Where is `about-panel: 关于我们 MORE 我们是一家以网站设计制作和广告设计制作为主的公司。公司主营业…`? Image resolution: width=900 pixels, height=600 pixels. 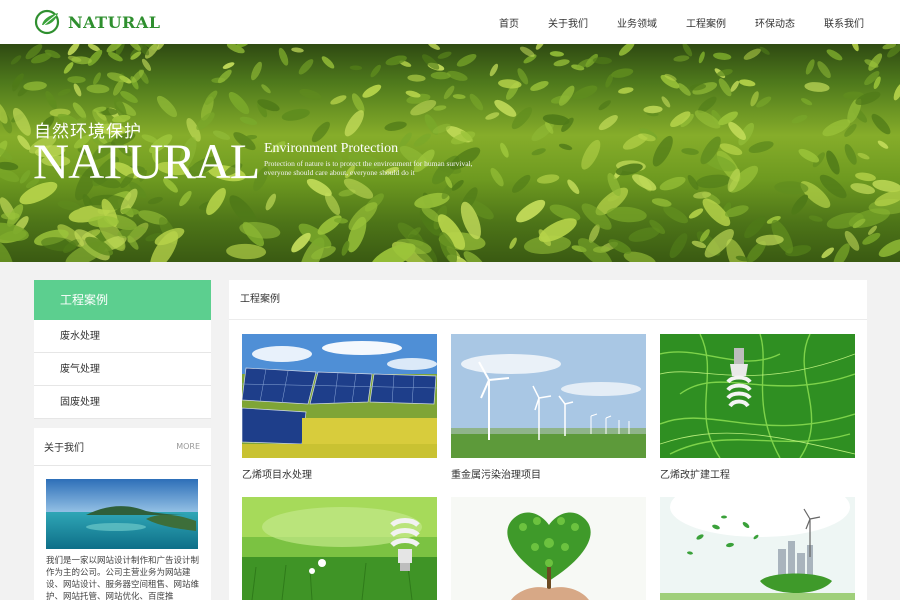 about-panel: 关于我们 MORE 我们是一家以网站设计制作和广告设计制作为主的公司。公司主营业… is located at coordinates (122, 514).